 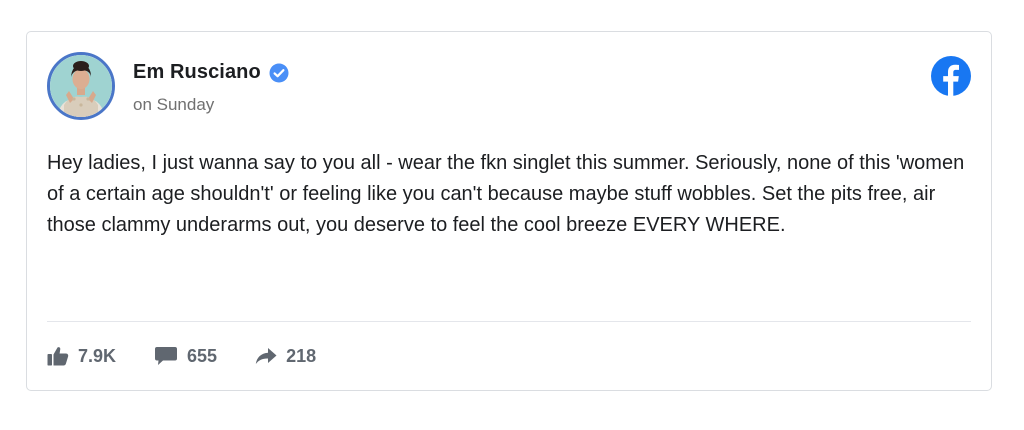 What do you see at coordinates (173, 105) in the screenshot?
I see `post-timestamp: on Sunday` at bounding box center [173, 105].